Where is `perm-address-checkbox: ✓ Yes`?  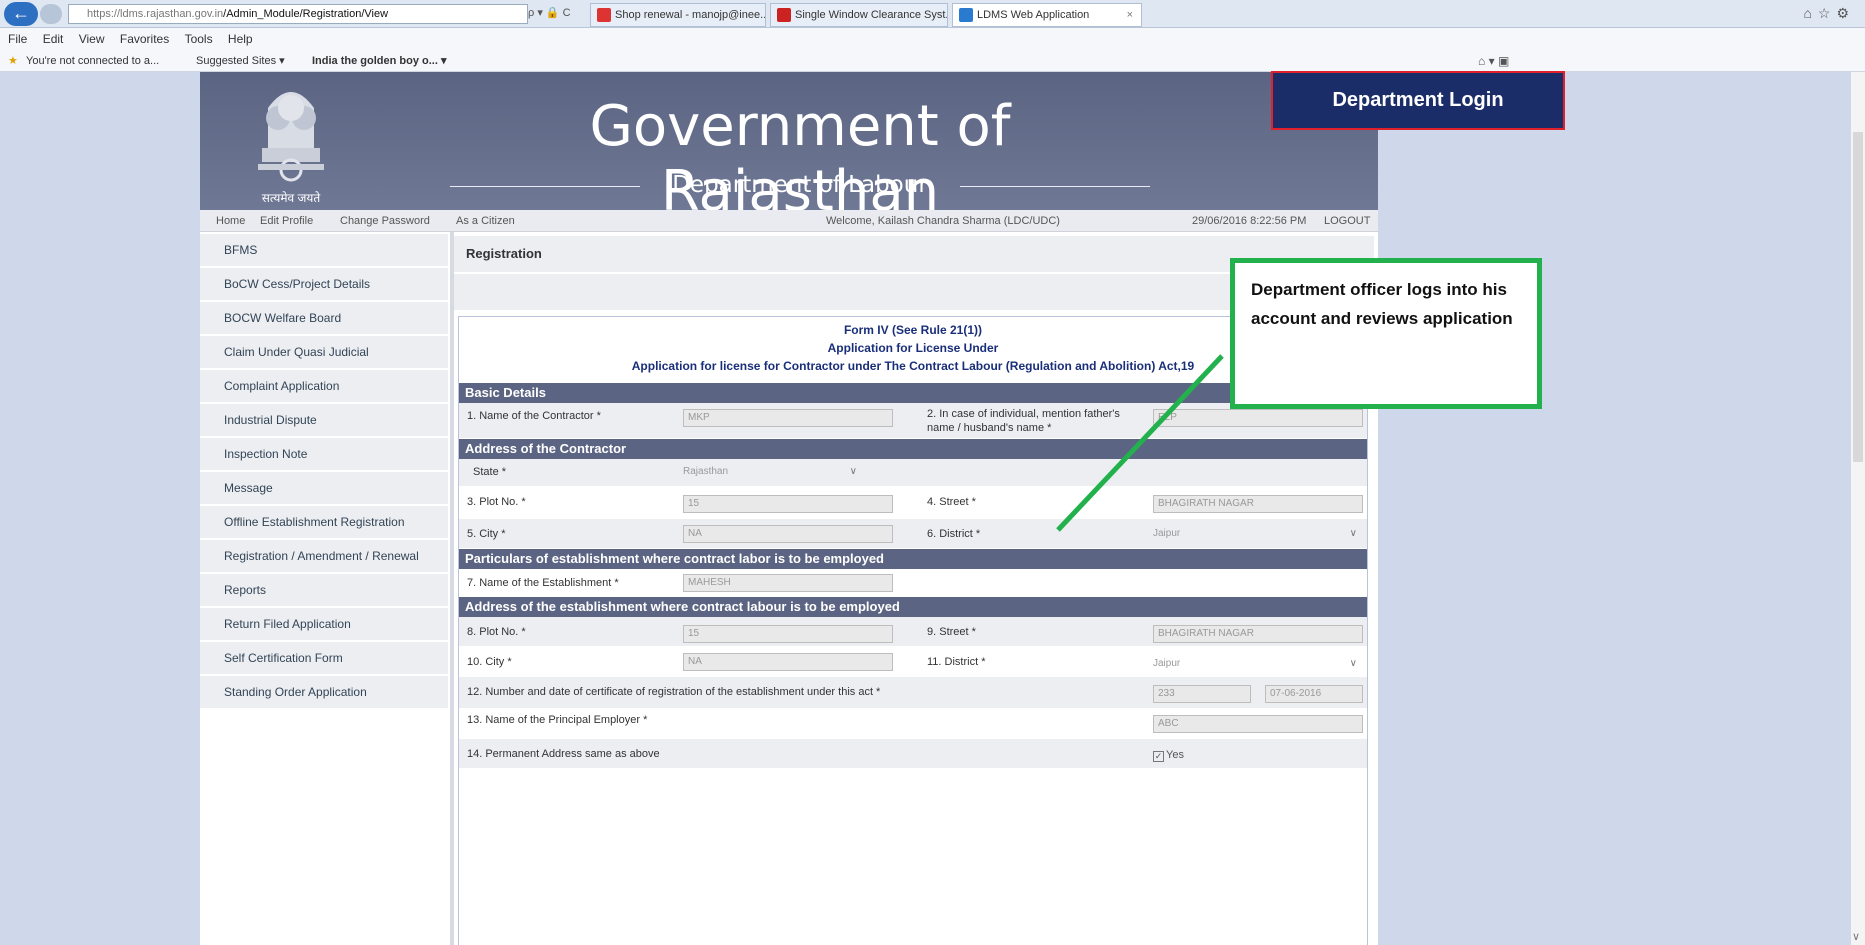 perm-address-checkbox: ✓ Yes is located at coordinates (1168, 755).